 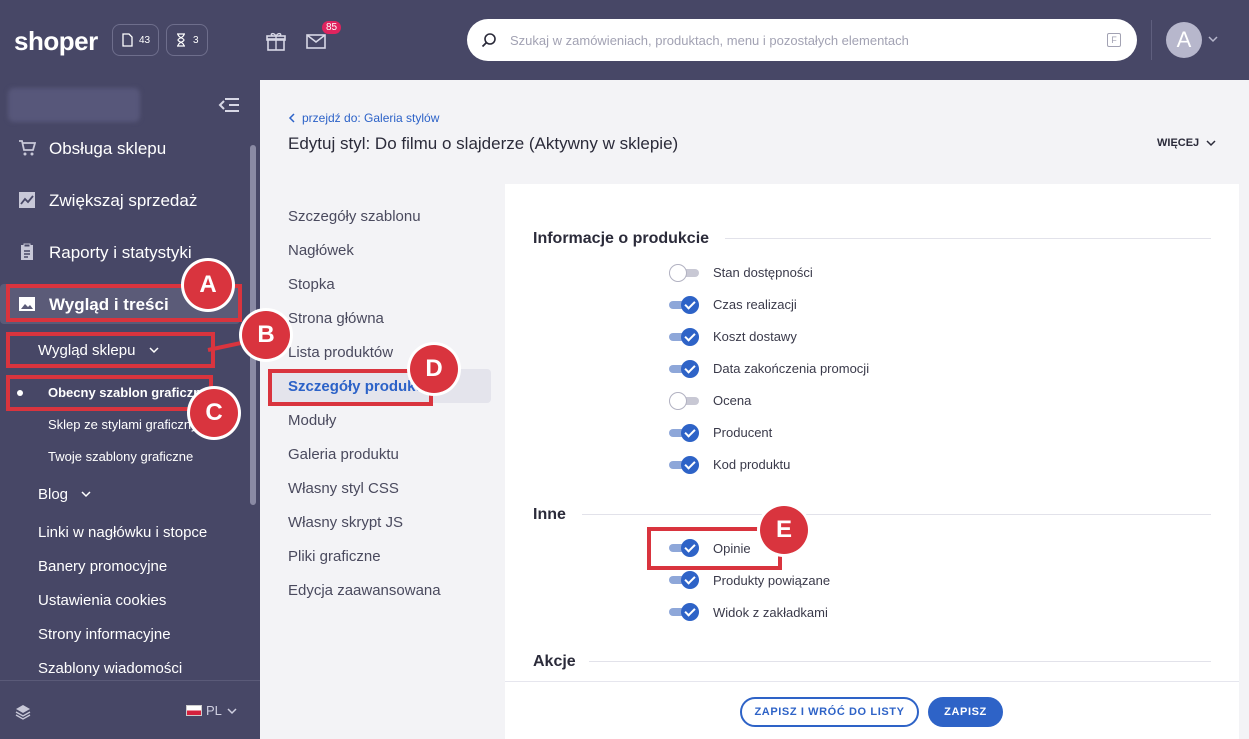 What do you see at coordinates (187, 40) in the screenshot?
I see `pending-counter: 3` at bounding box center [187, 40].